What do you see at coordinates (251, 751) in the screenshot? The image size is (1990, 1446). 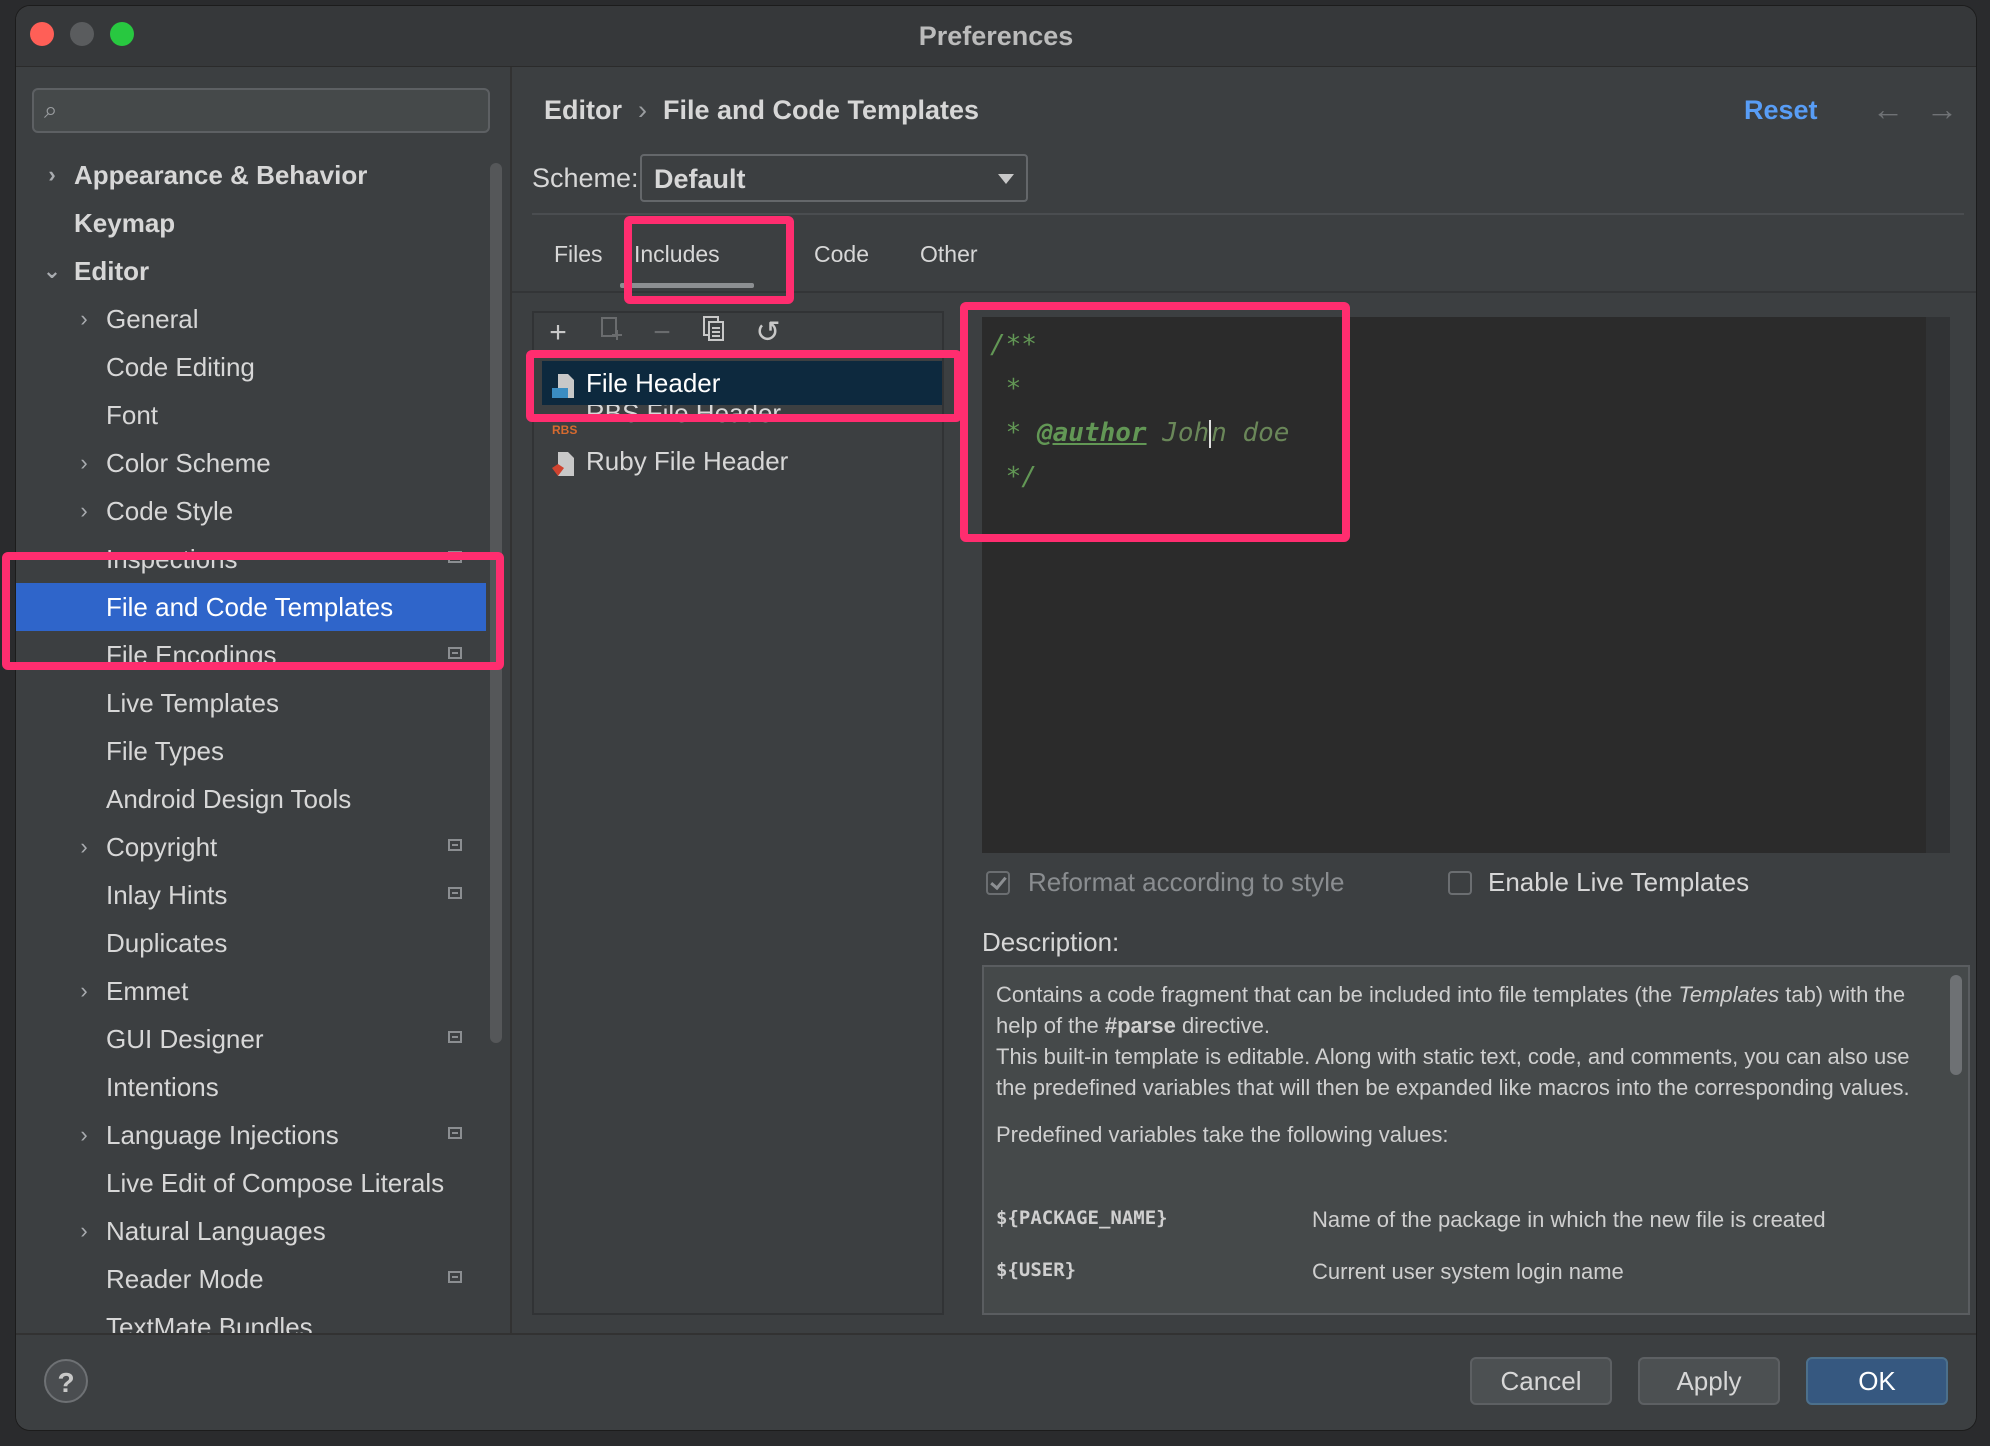 I see `sidebar-item-file-types: File Types` at bounding box center [251, 751].